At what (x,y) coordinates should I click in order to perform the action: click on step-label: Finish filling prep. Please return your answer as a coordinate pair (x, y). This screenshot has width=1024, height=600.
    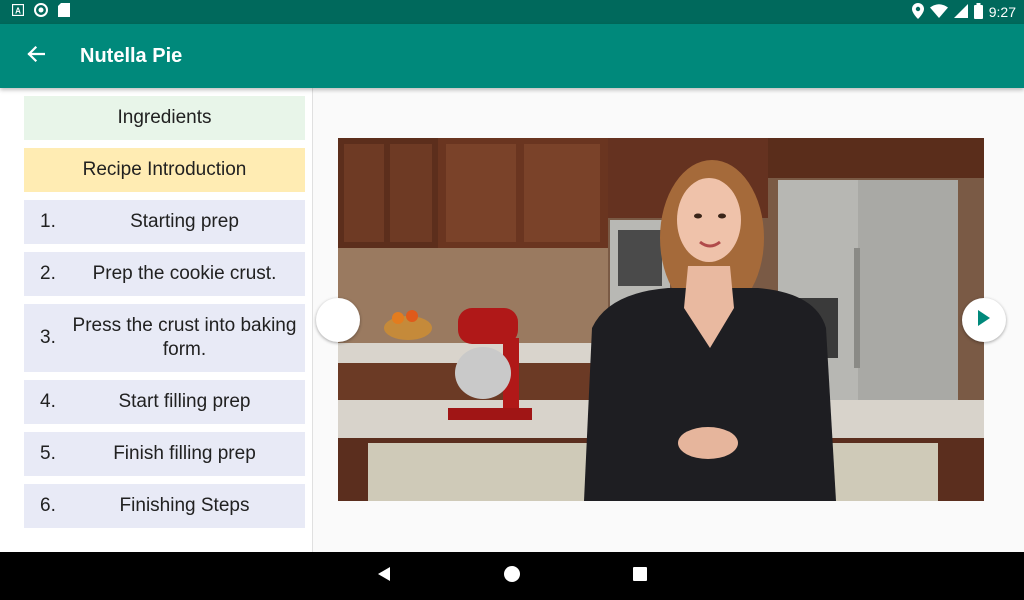
    Looking at the image, I should click on (184, 453).